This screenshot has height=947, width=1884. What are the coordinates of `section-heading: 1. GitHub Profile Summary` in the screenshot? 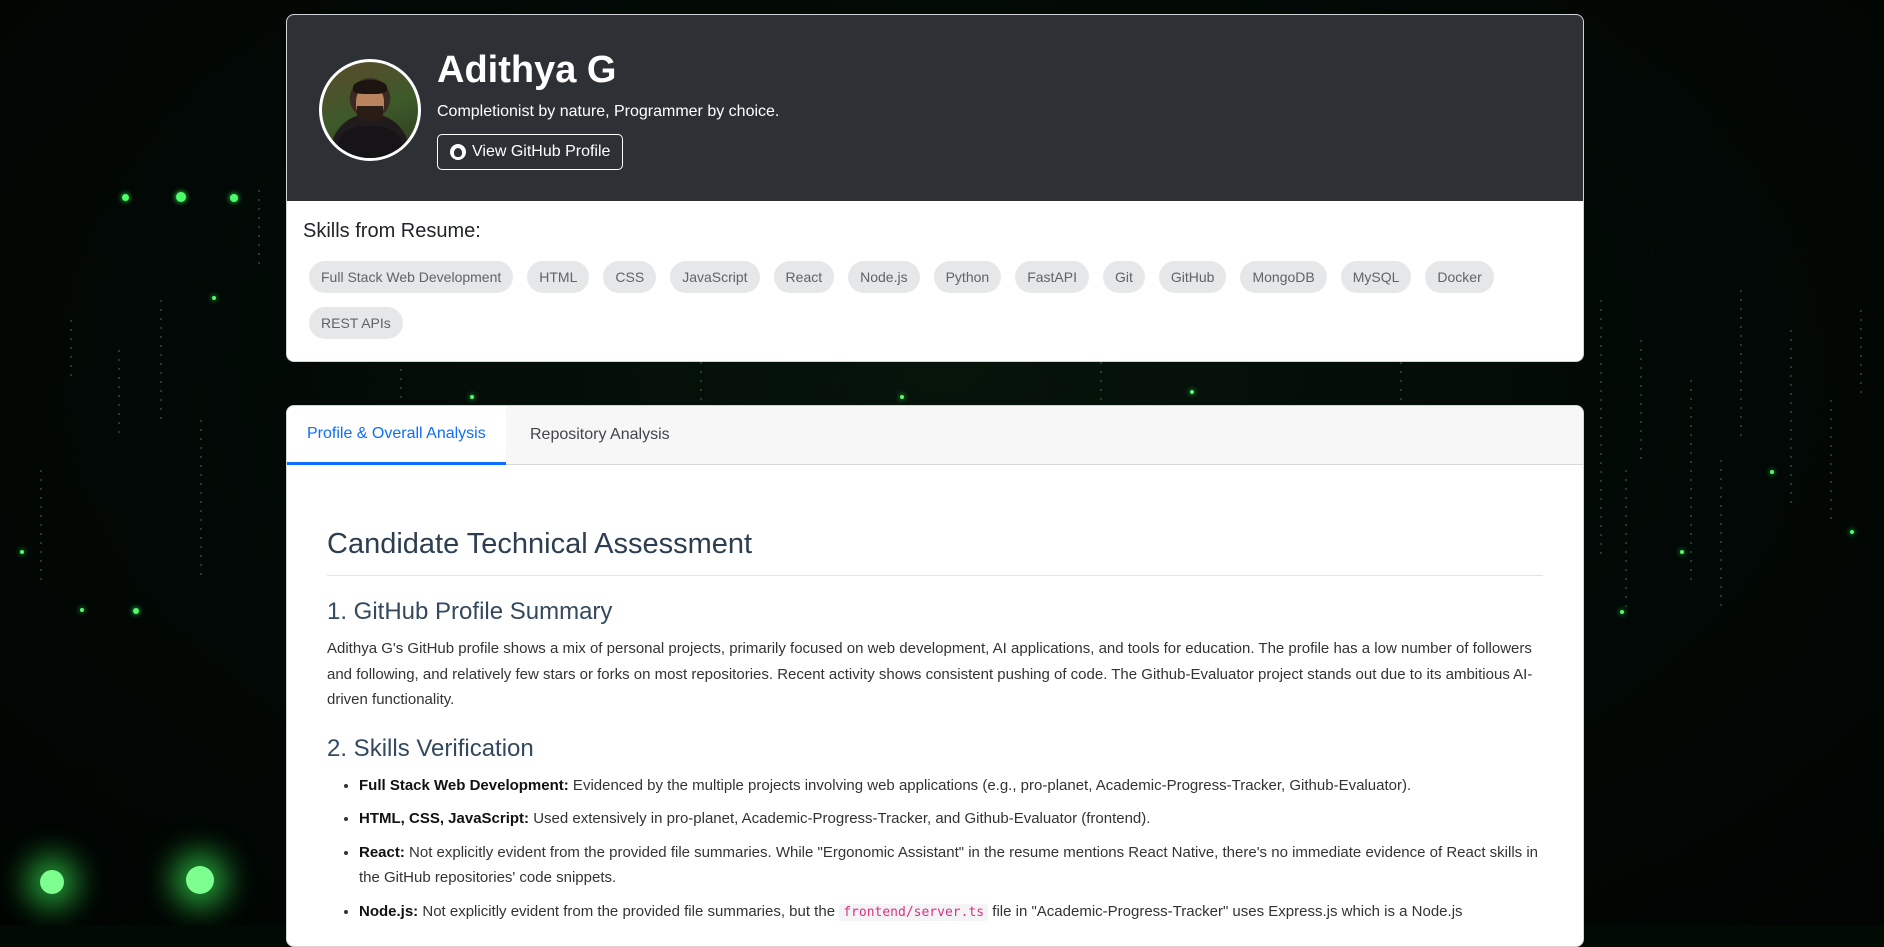 It's located at (470, 611).